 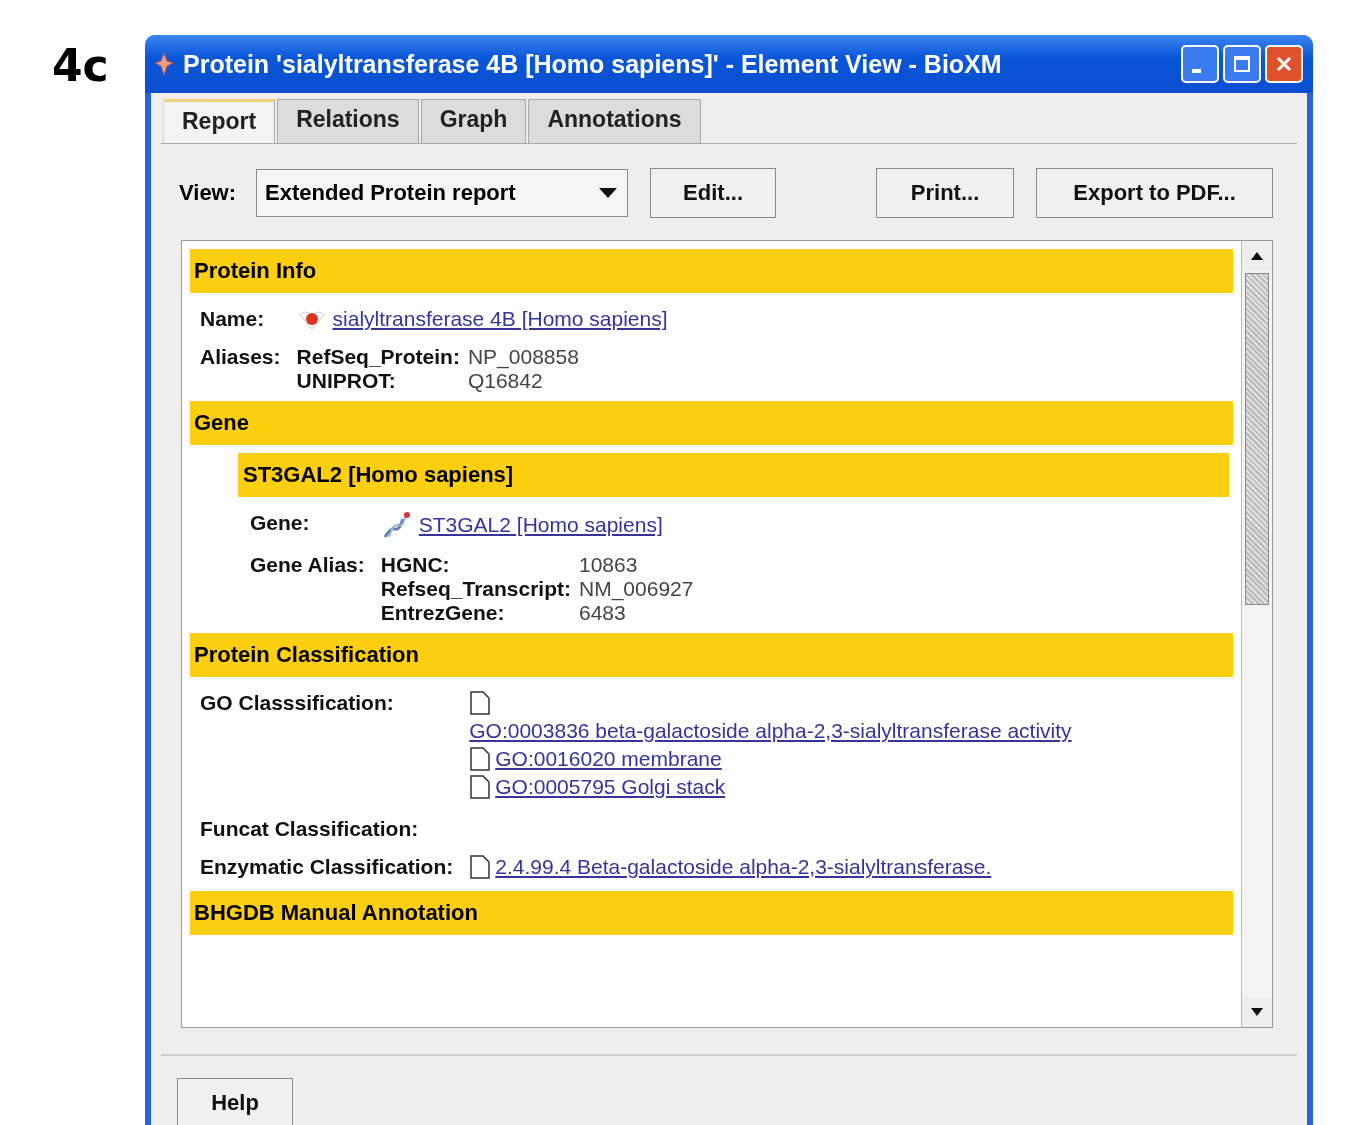 I want to click on field-label: GO Classsification:, so click(x=297, y=703).